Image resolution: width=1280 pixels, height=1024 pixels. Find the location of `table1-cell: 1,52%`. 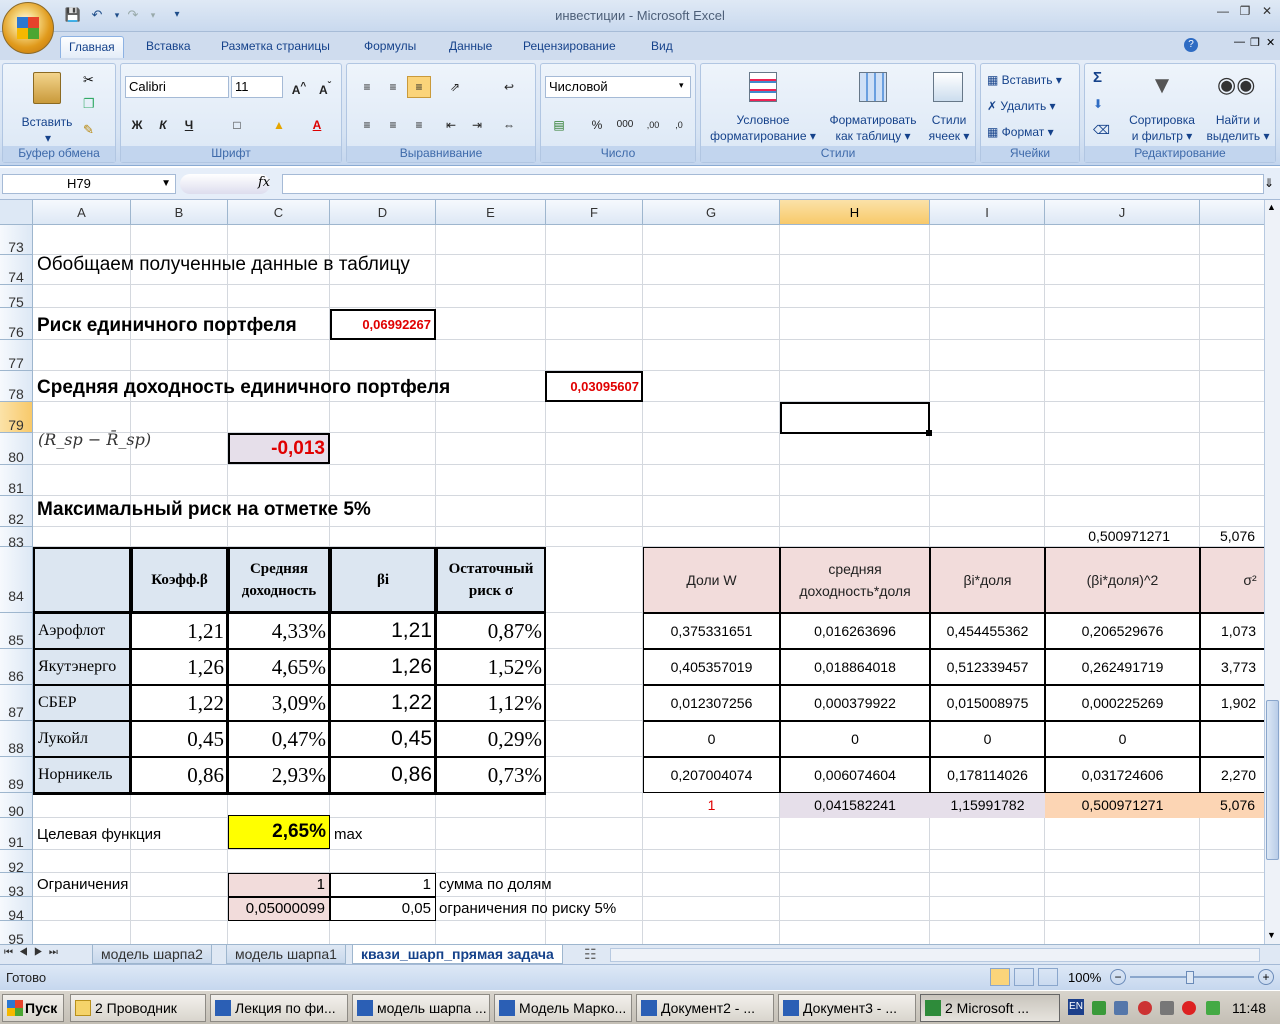

table1-cell: 1,52% is located at coordinates (491, 667).